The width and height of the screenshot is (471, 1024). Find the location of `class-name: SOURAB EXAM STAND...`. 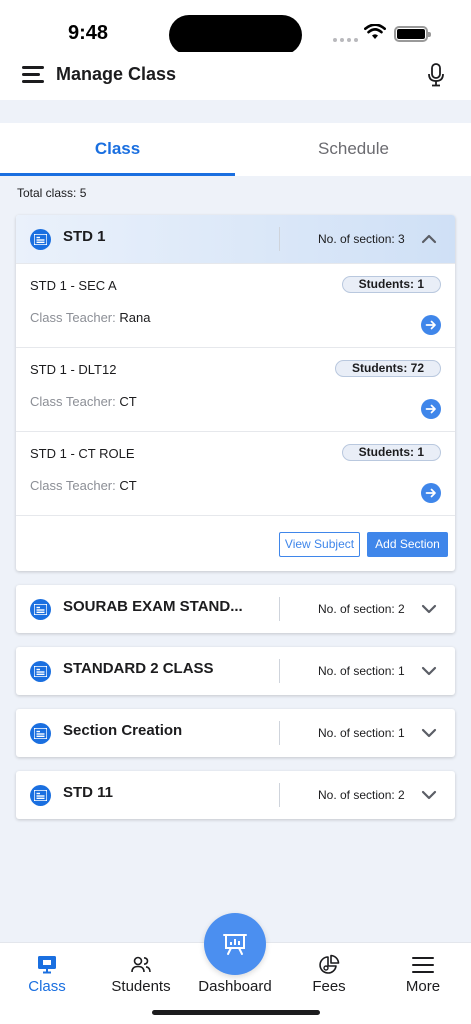

class-name: SOURAB EXAM STAND... is located at coordinates (153, 606).